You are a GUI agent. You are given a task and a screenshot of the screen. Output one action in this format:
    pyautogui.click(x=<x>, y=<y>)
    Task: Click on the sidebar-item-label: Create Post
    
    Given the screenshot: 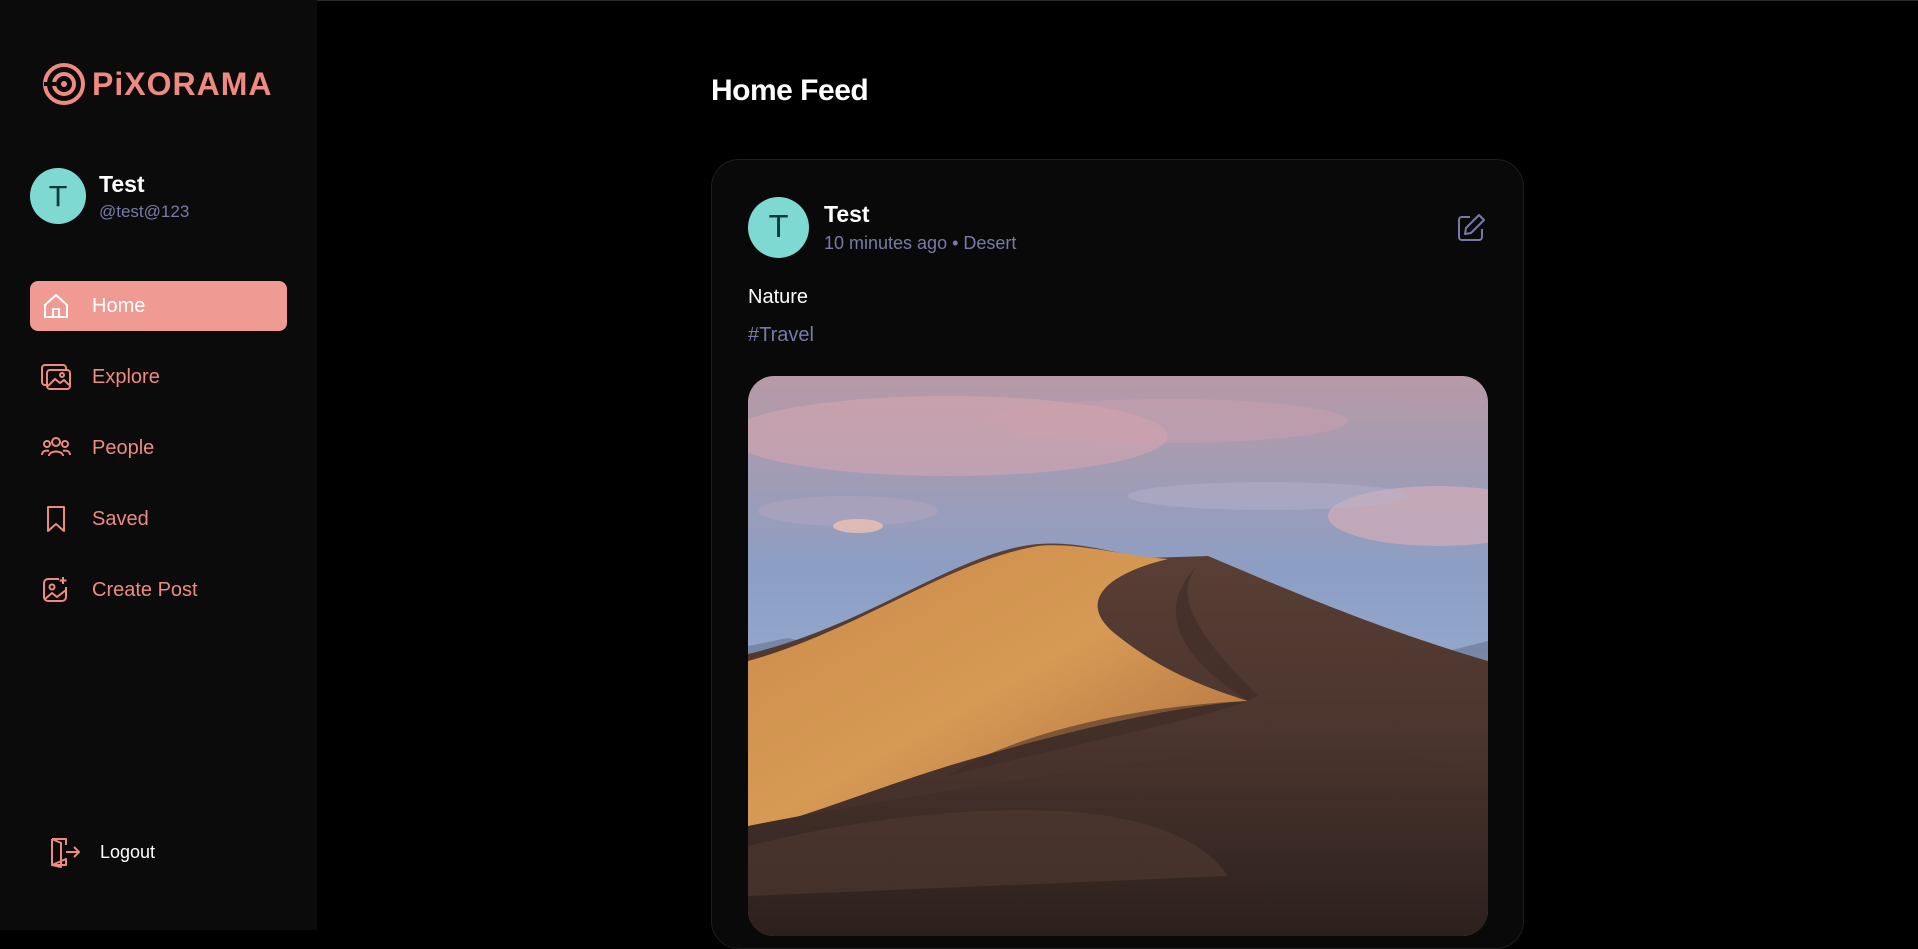 What is the action you would take?
    pyautogui.click(x=145, y=589)
    